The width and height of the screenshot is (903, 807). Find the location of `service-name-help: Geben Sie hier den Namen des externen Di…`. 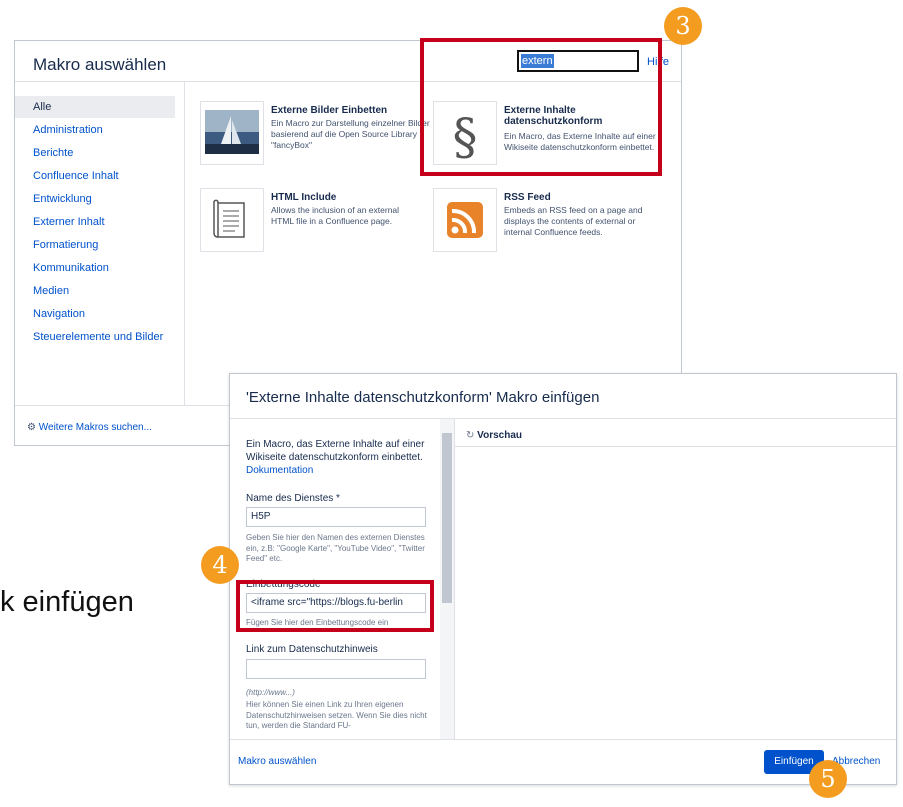

service-name-help: Geben Sie hier den Namen des externen Di… is located at coordinates (335, 548).